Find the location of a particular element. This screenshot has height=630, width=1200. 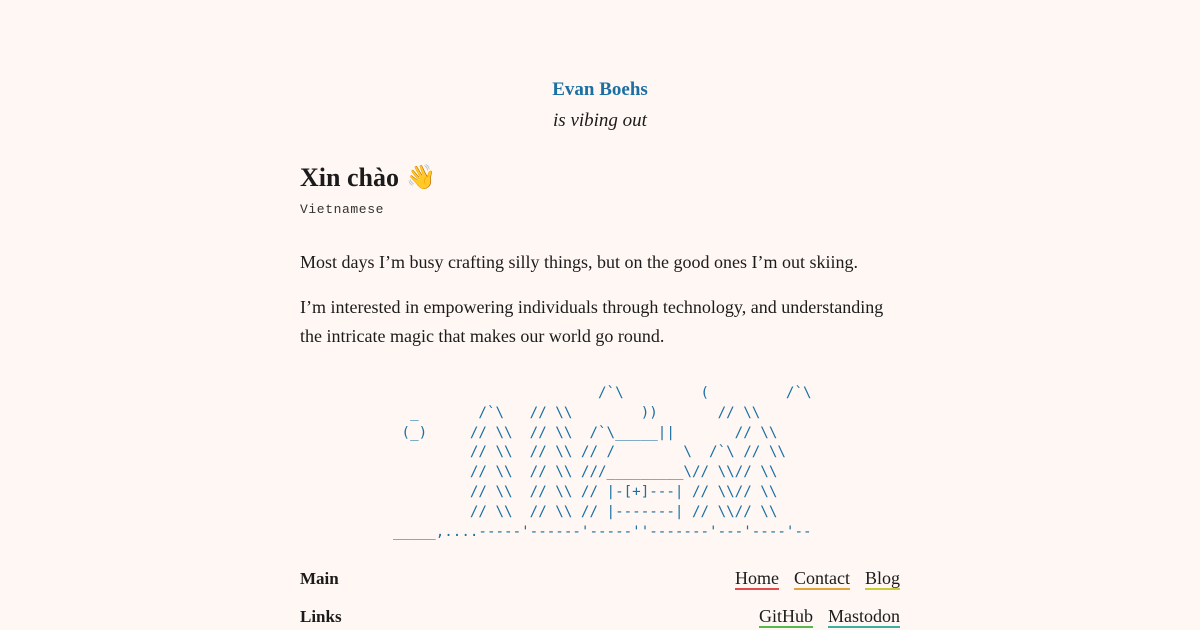

nav-link-contact: Contact is located at coordinates (821, 579).